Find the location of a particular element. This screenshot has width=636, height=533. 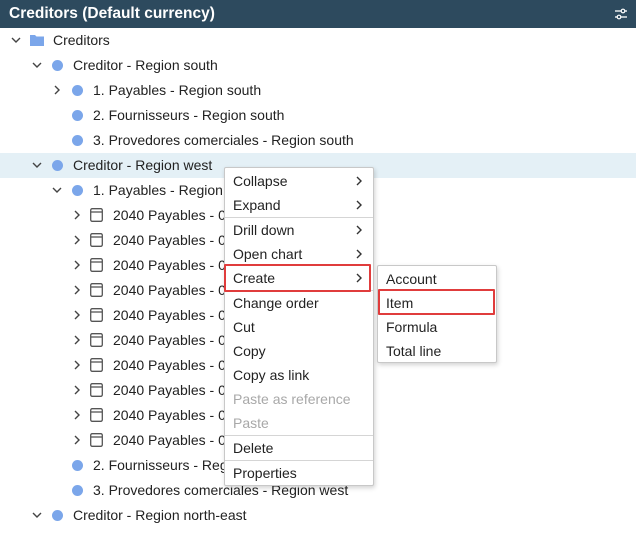

submenu-item-label: Account is located at coordinates (411, 279).